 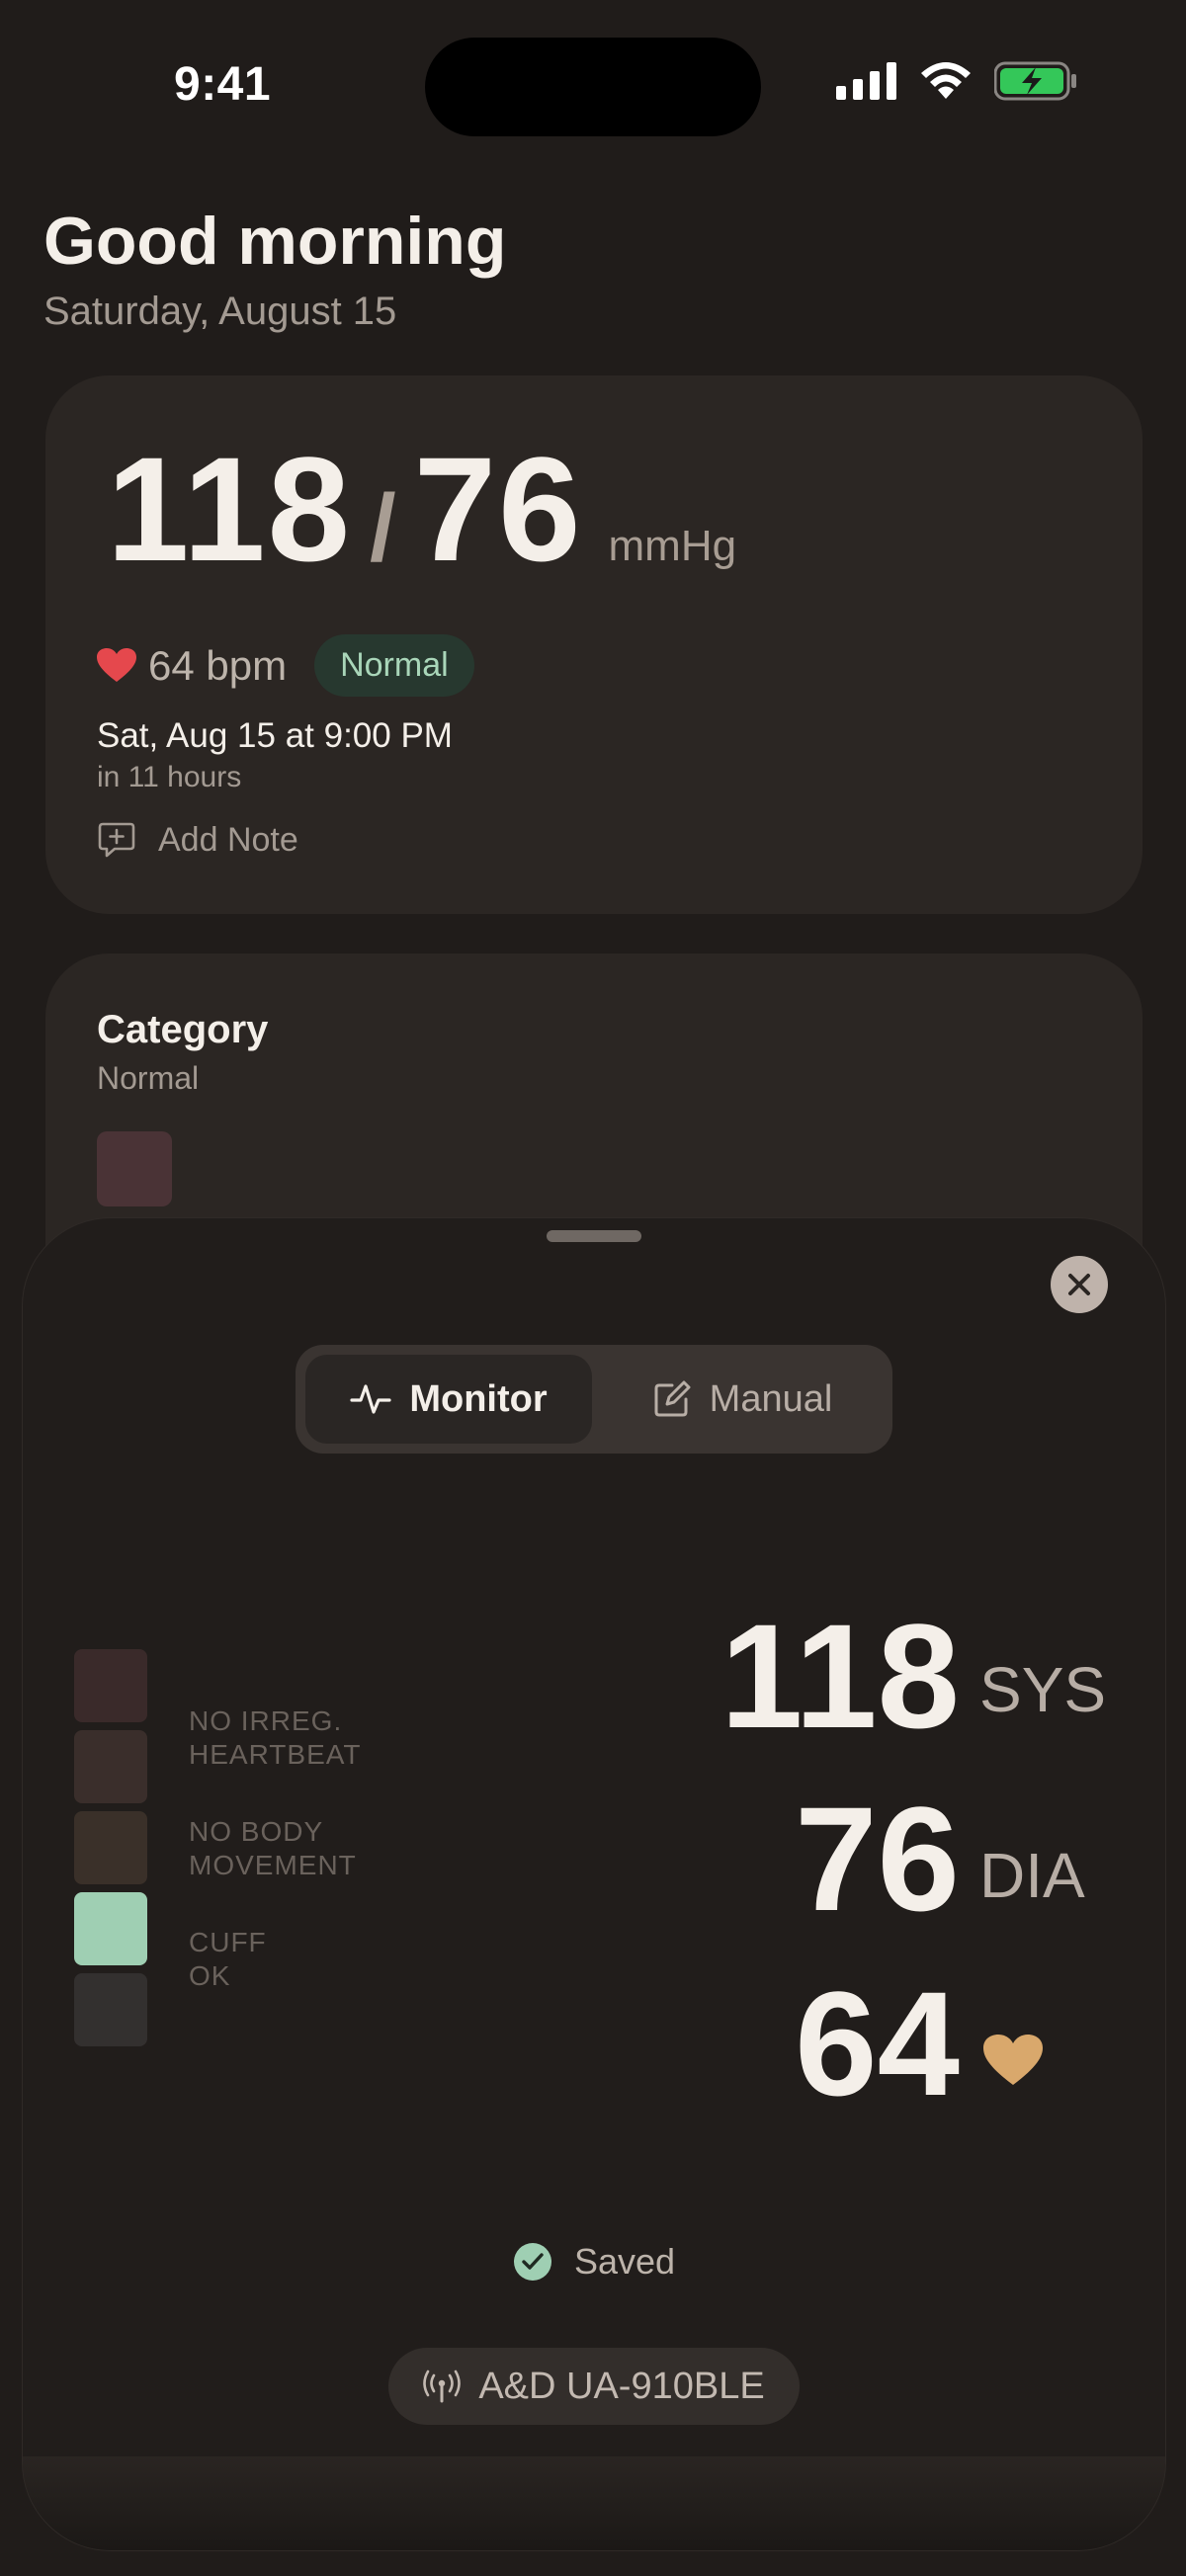 I want to click on category-swatch, so click(x=134, y=1168).